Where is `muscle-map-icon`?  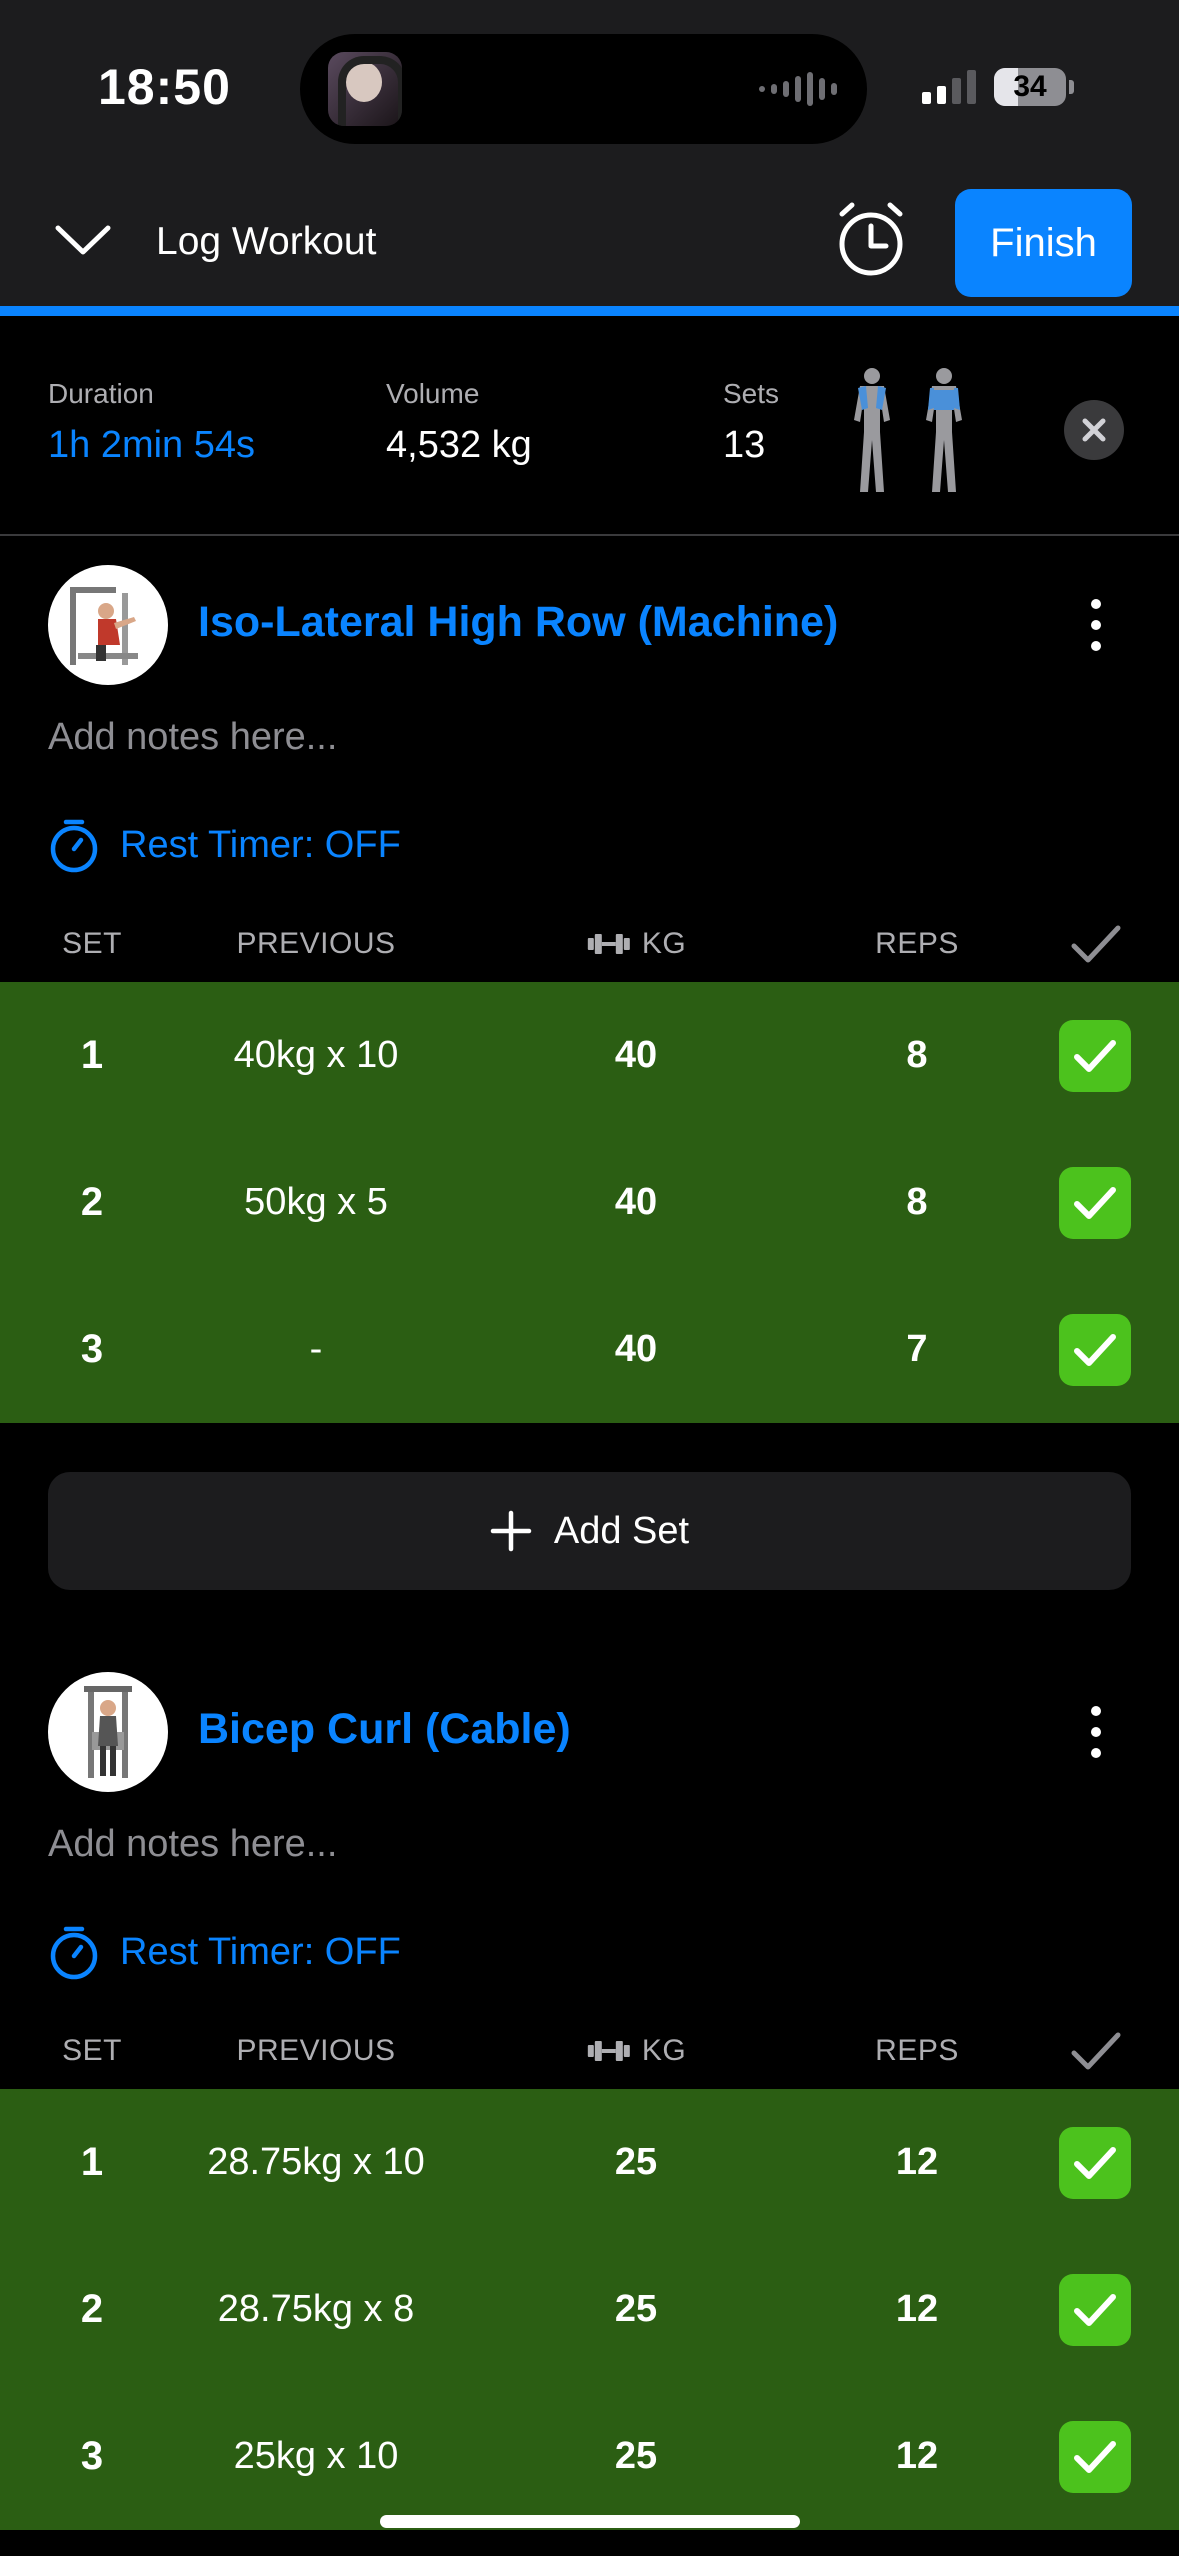
muscle-map-icon is located at coordinates (909, 433).